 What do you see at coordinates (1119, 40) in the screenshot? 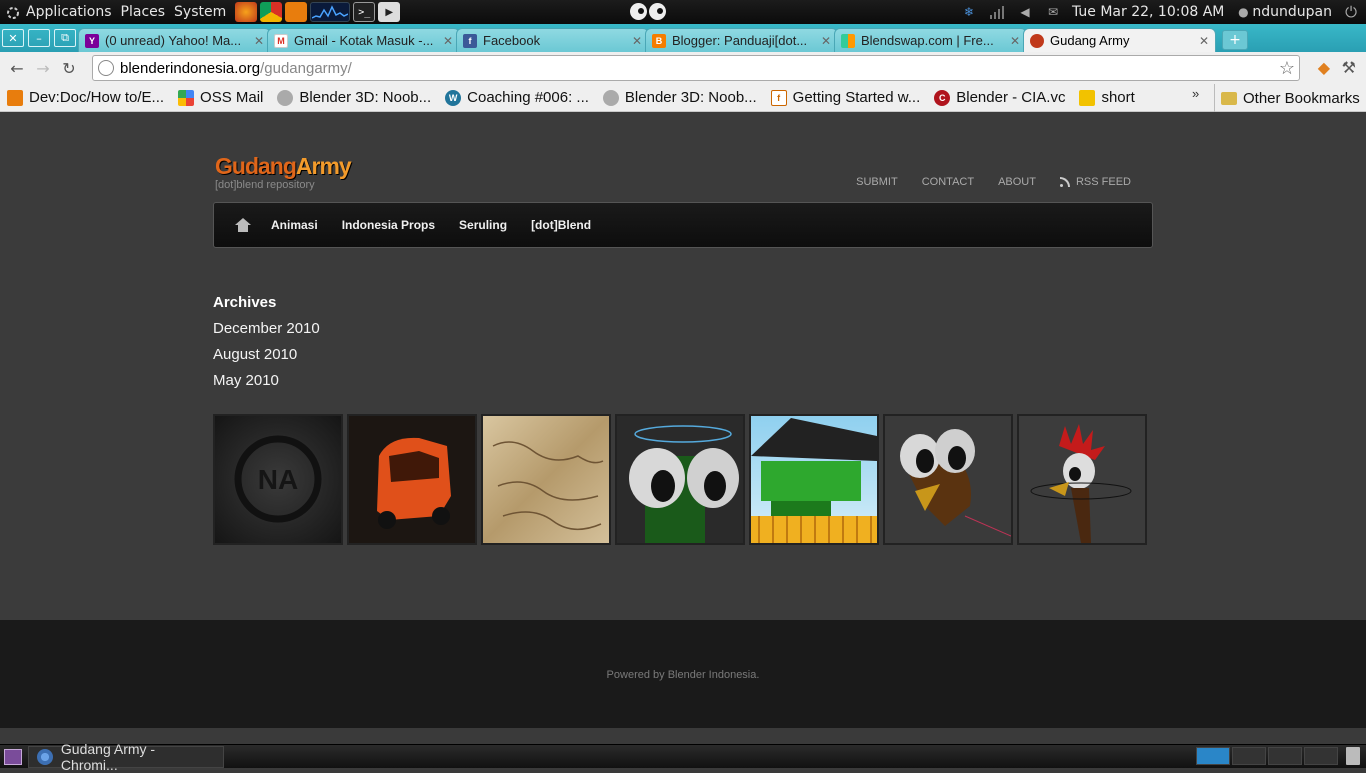
I see `tab-gudang-army: Gudang Army ✕` at bounding box center [1119, 40].